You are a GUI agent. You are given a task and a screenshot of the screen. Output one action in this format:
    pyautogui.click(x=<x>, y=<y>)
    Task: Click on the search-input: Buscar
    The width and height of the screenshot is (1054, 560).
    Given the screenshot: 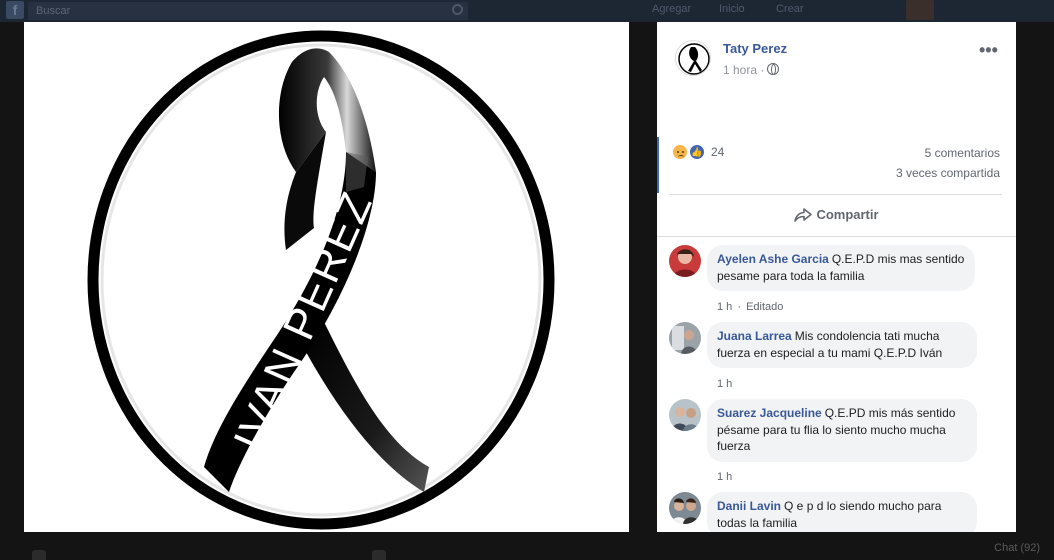 What is the action you would take?
    pyautogui.click(x=248, y=11)
    